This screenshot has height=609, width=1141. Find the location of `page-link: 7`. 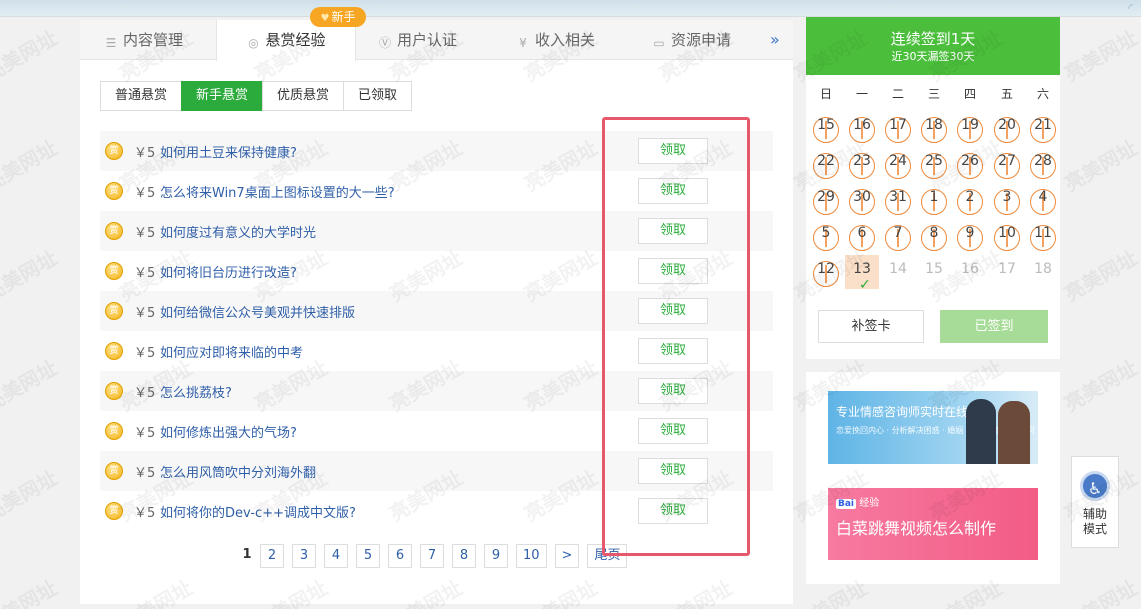

page-link: 7 is located at coordinates (432, 556).